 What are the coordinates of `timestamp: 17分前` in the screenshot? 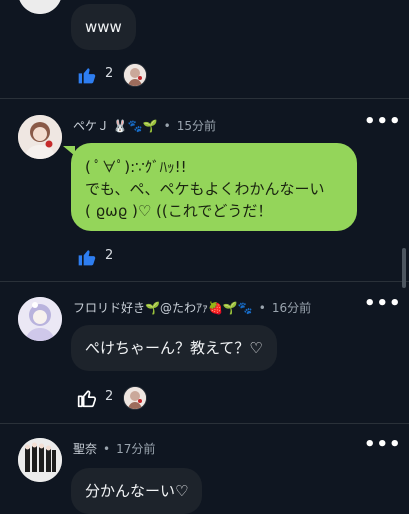 It's located at (136, 449).